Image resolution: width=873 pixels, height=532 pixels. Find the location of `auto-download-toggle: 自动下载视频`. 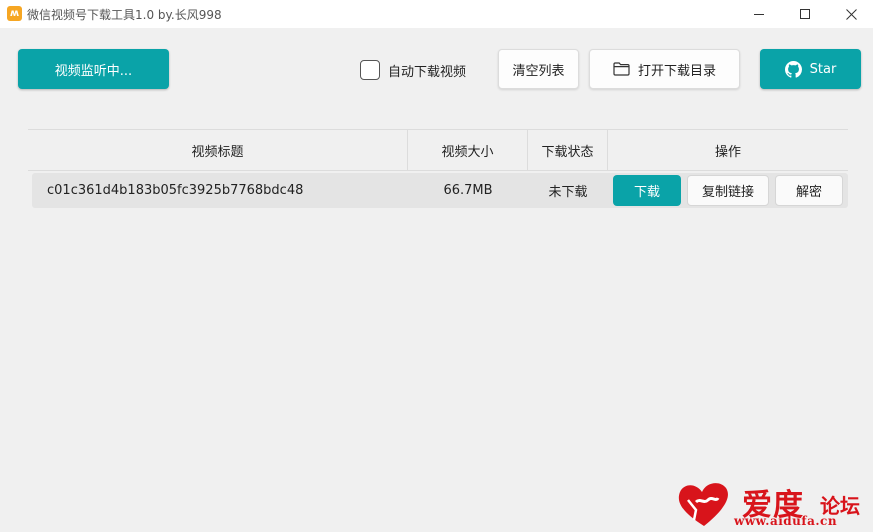

auto-download-toggle: 自动下载视频 is located at coordinates (413, 70).